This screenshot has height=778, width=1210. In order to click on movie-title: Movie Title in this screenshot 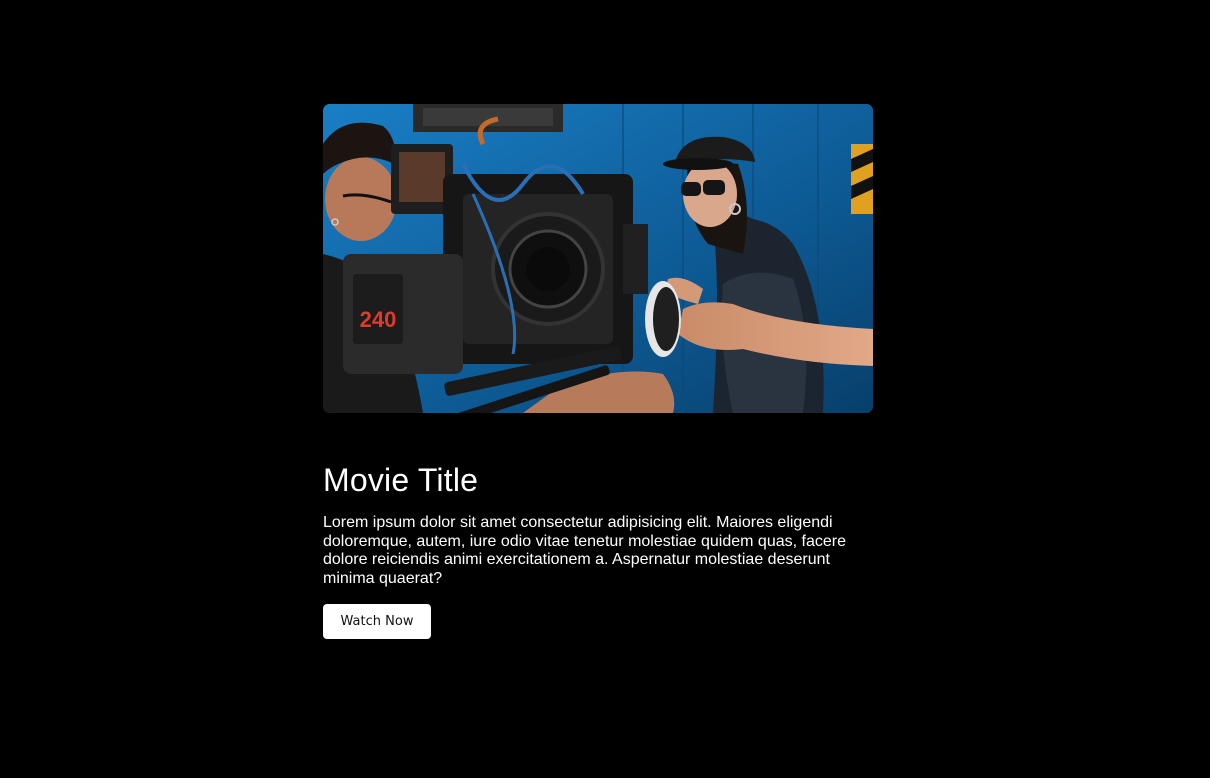, I will do `click(401, 480)`.